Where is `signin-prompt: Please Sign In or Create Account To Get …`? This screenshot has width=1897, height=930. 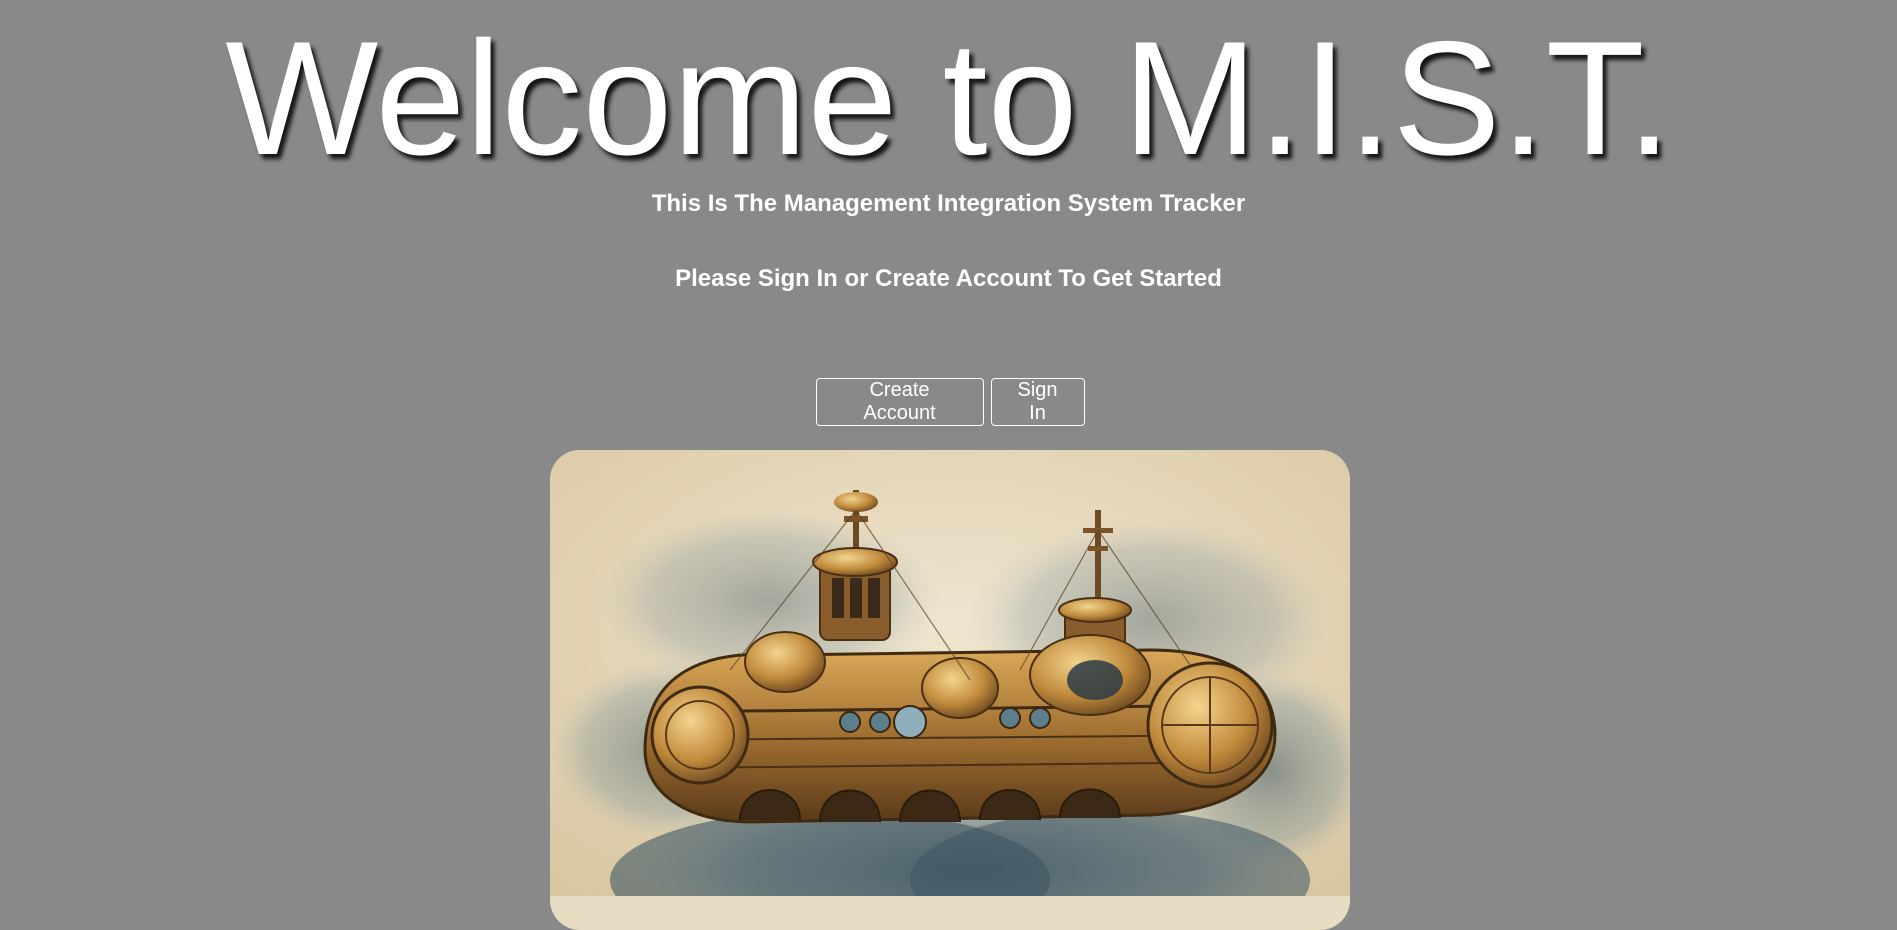 signin-prompt: Please Sign In or Create Account To Get … is located at coordinates (948, 278).